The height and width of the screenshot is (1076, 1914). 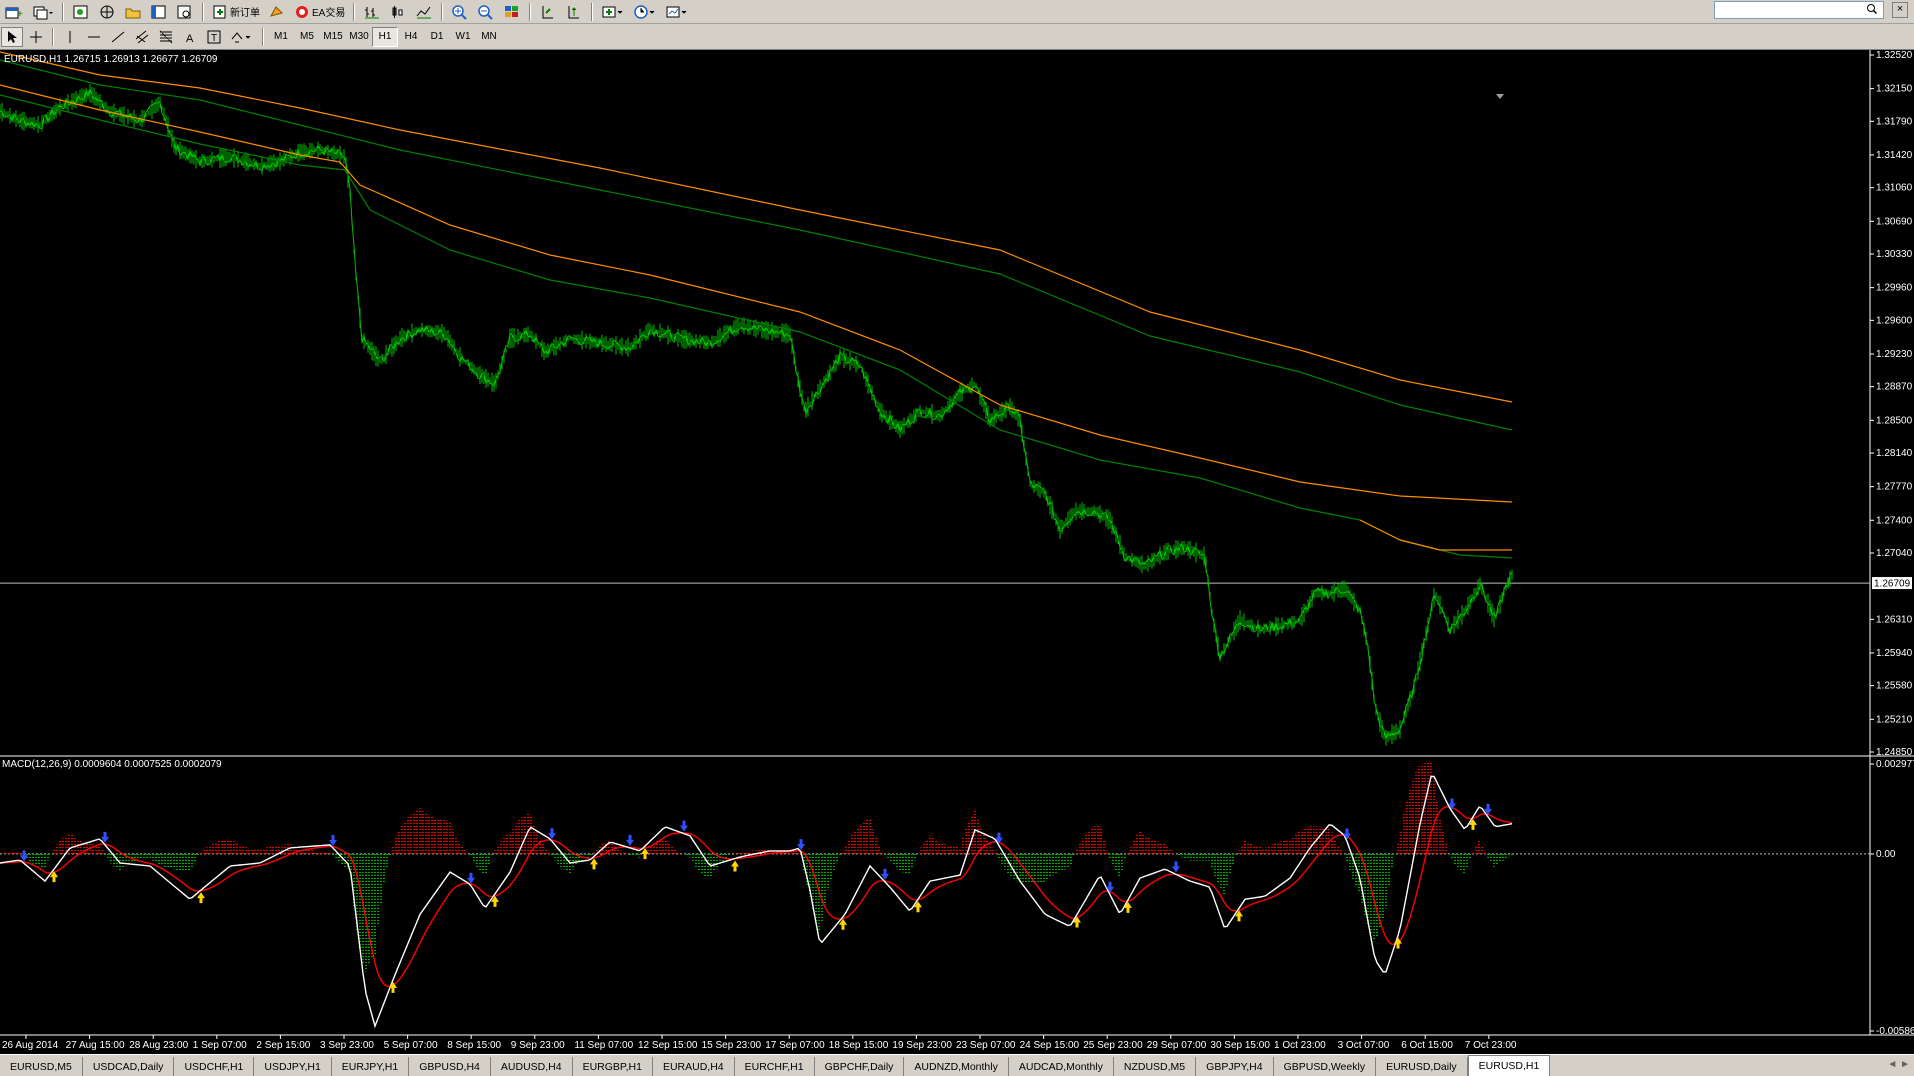 What do you see at coordinates (1894, 354) in the screenshot?
I see `price-label: 1.29230` at bounding box center [1894, 354].